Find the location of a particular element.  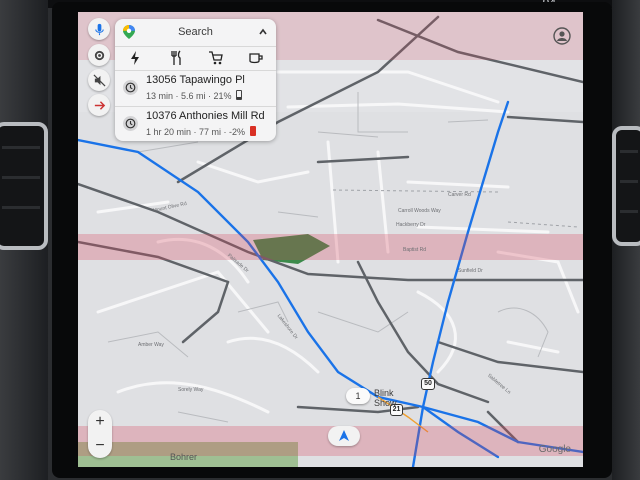

settings-button is located at coordinates (99, 55).